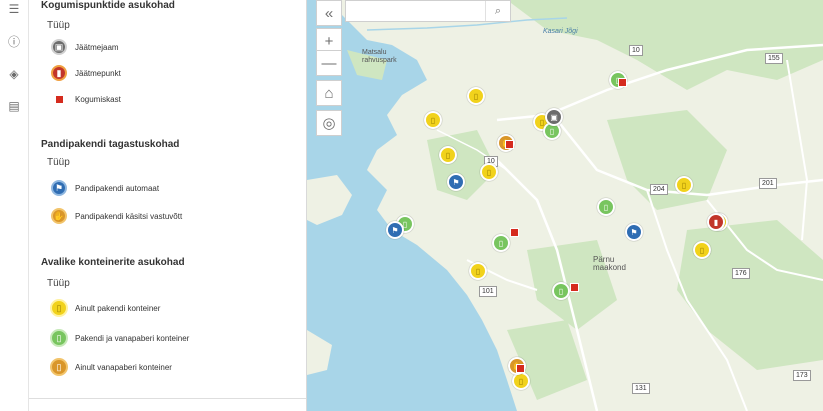 The image size is (823, 411). I want to click on search-icon: ⌕, so click(498, 10).